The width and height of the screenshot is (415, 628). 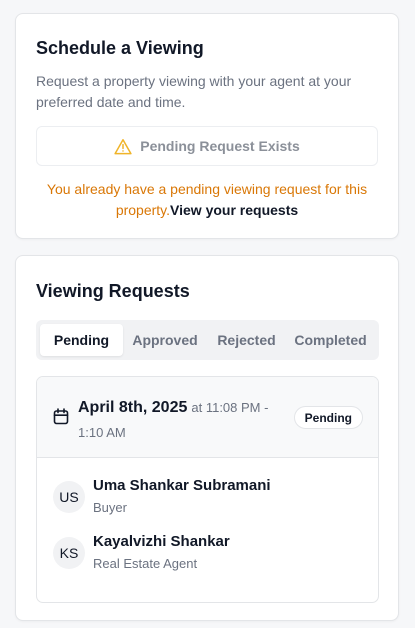 I want to click on participant-agent: KS Kayalvizhi Shankar Real Estate Agent, so click(x=203, y=553).